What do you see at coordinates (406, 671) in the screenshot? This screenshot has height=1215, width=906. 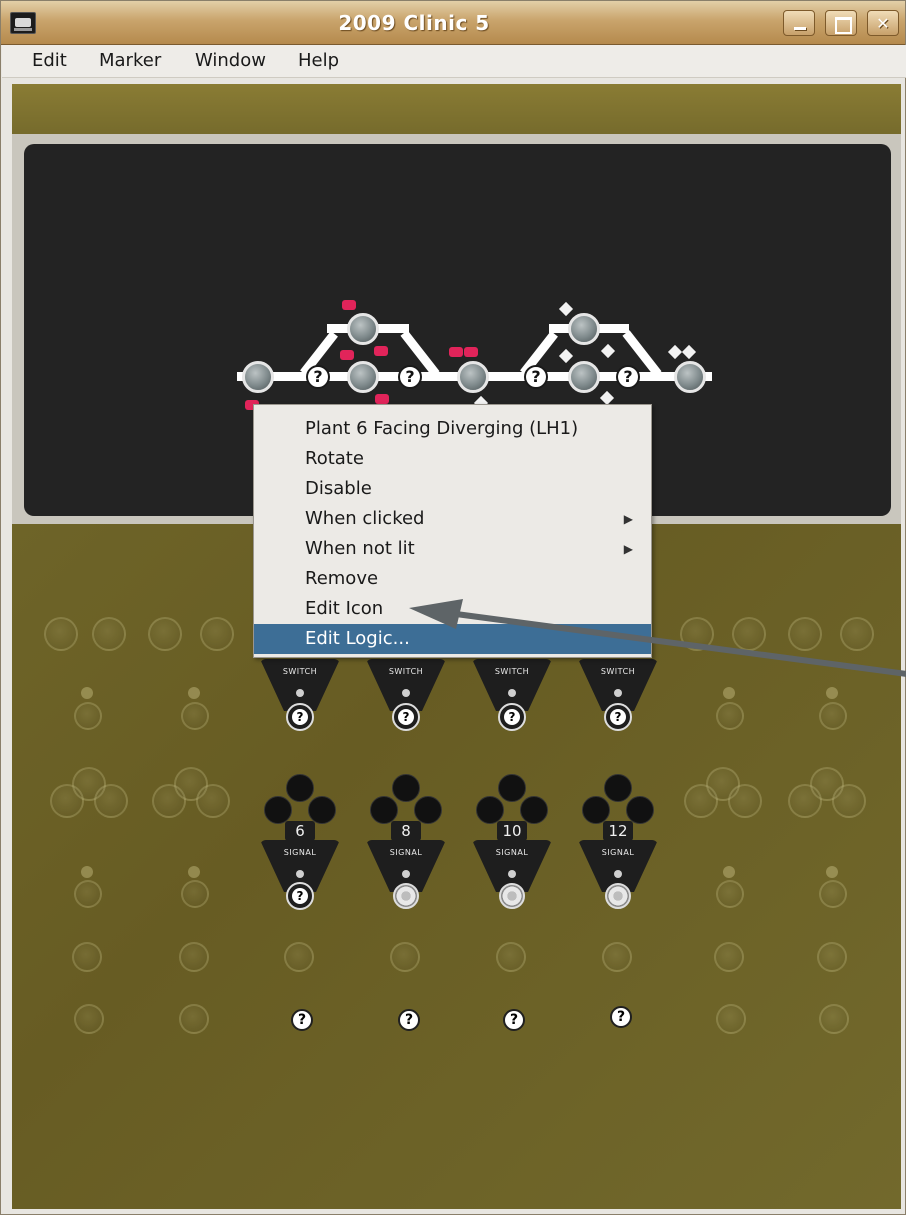 I see `switch-label: SWITCH` at bounding box center [406, 671].